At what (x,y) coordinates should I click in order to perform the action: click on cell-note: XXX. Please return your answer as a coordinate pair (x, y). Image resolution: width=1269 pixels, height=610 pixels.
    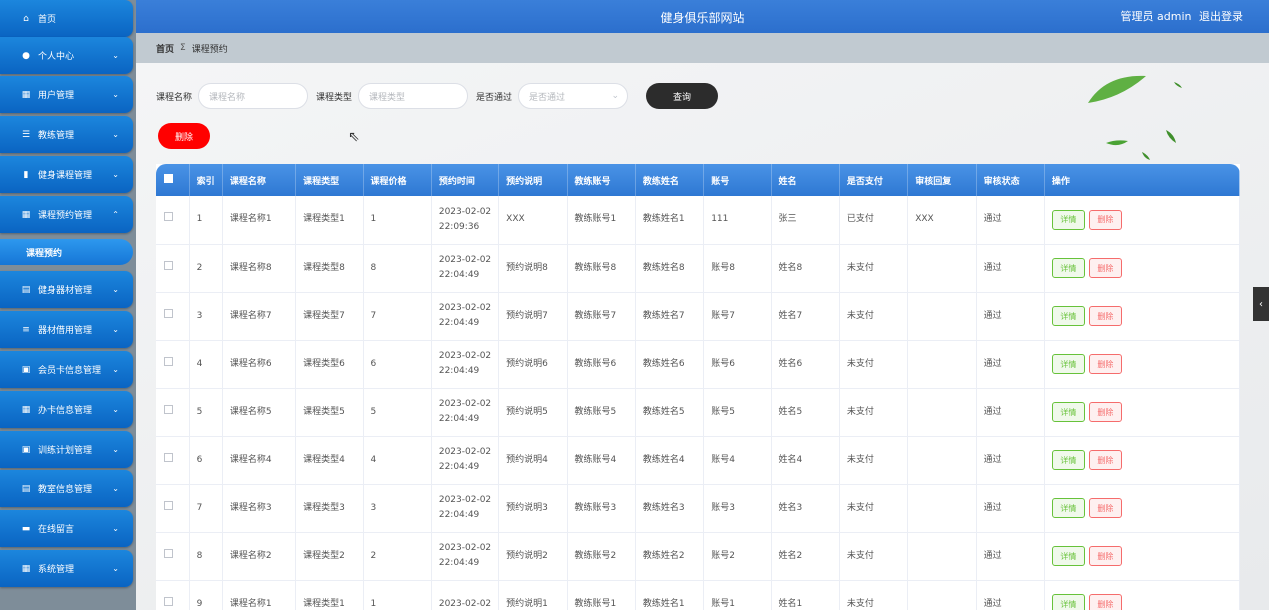
    Looking at the image, I should click on (533, 220).